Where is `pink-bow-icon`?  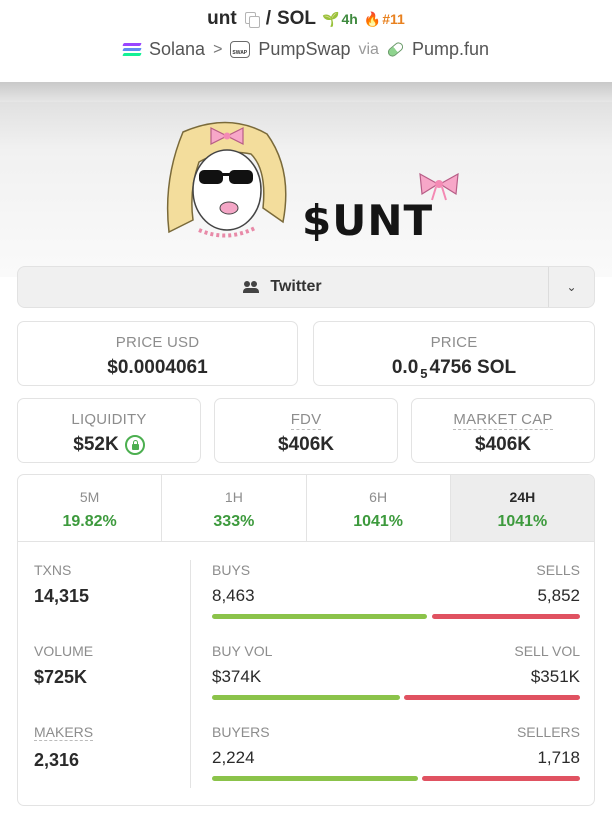 pink-bow-icon is located at coordinates (439, 186).